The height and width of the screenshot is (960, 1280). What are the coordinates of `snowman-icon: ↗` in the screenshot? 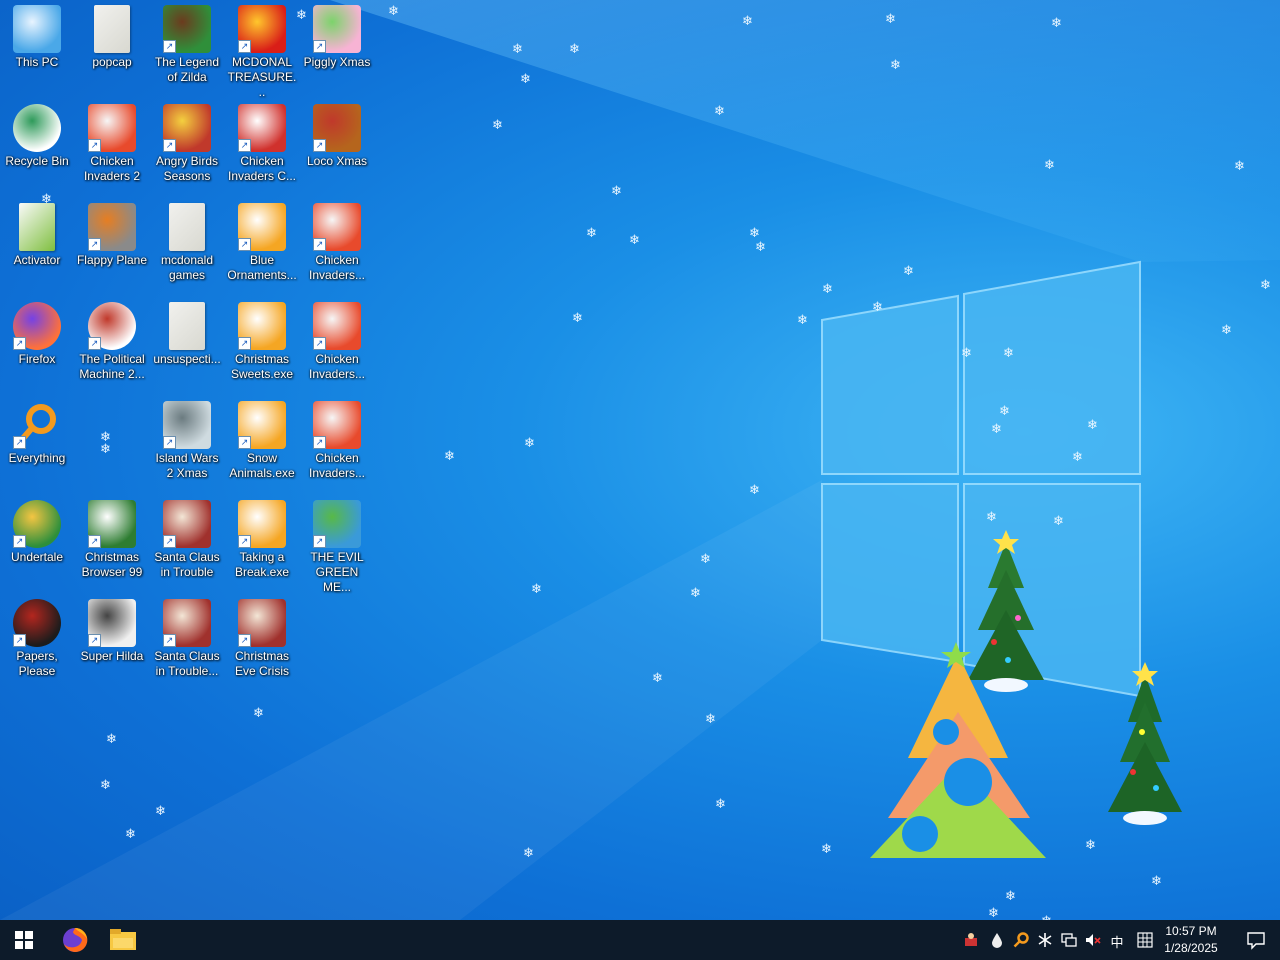 It's located at (262, 128).